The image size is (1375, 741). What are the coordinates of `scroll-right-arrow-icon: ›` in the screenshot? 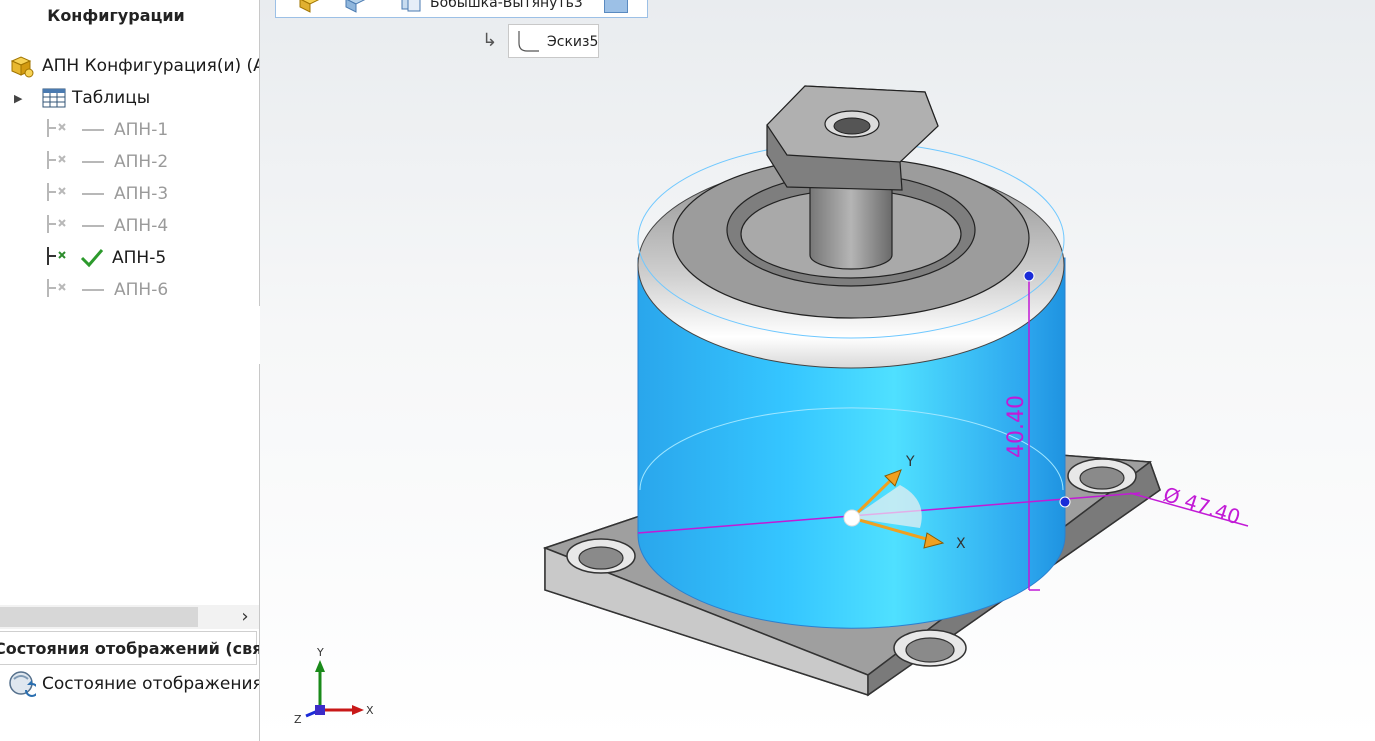 It's located at (245, 617).